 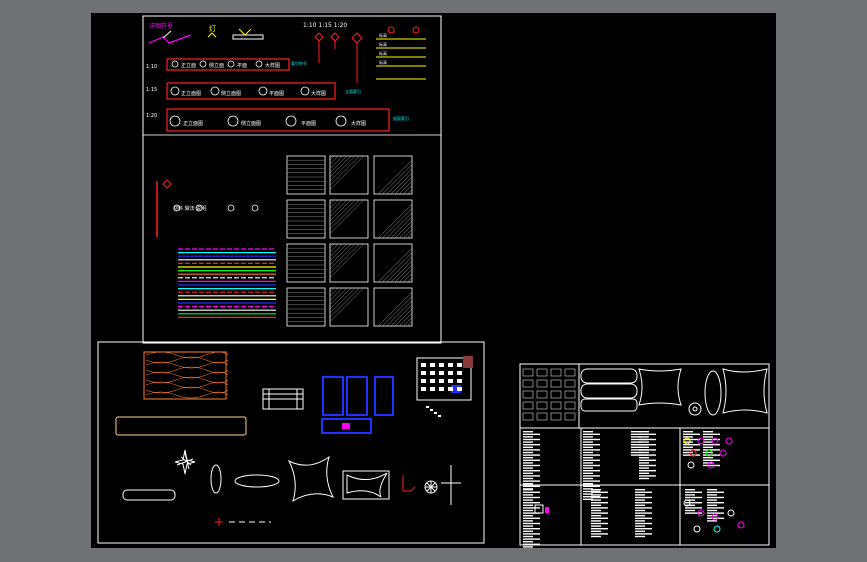 I want to click on bench-block, so click(x=283, y=399).